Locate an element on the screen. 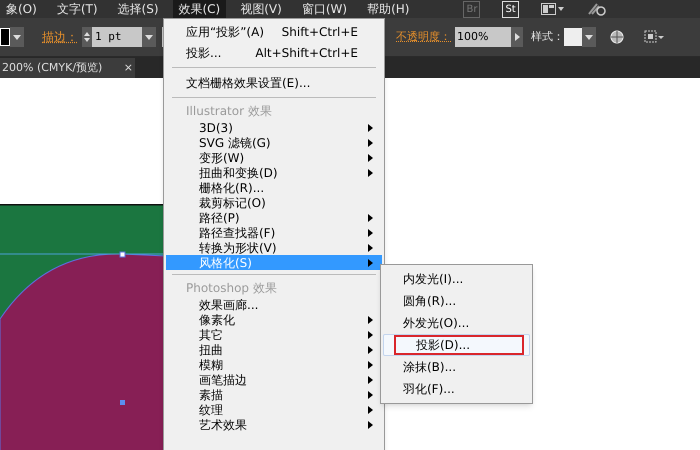 The height and width of the screenshot is (450, 700). menu-item: 像素化 is located at coordinates (274, 319).